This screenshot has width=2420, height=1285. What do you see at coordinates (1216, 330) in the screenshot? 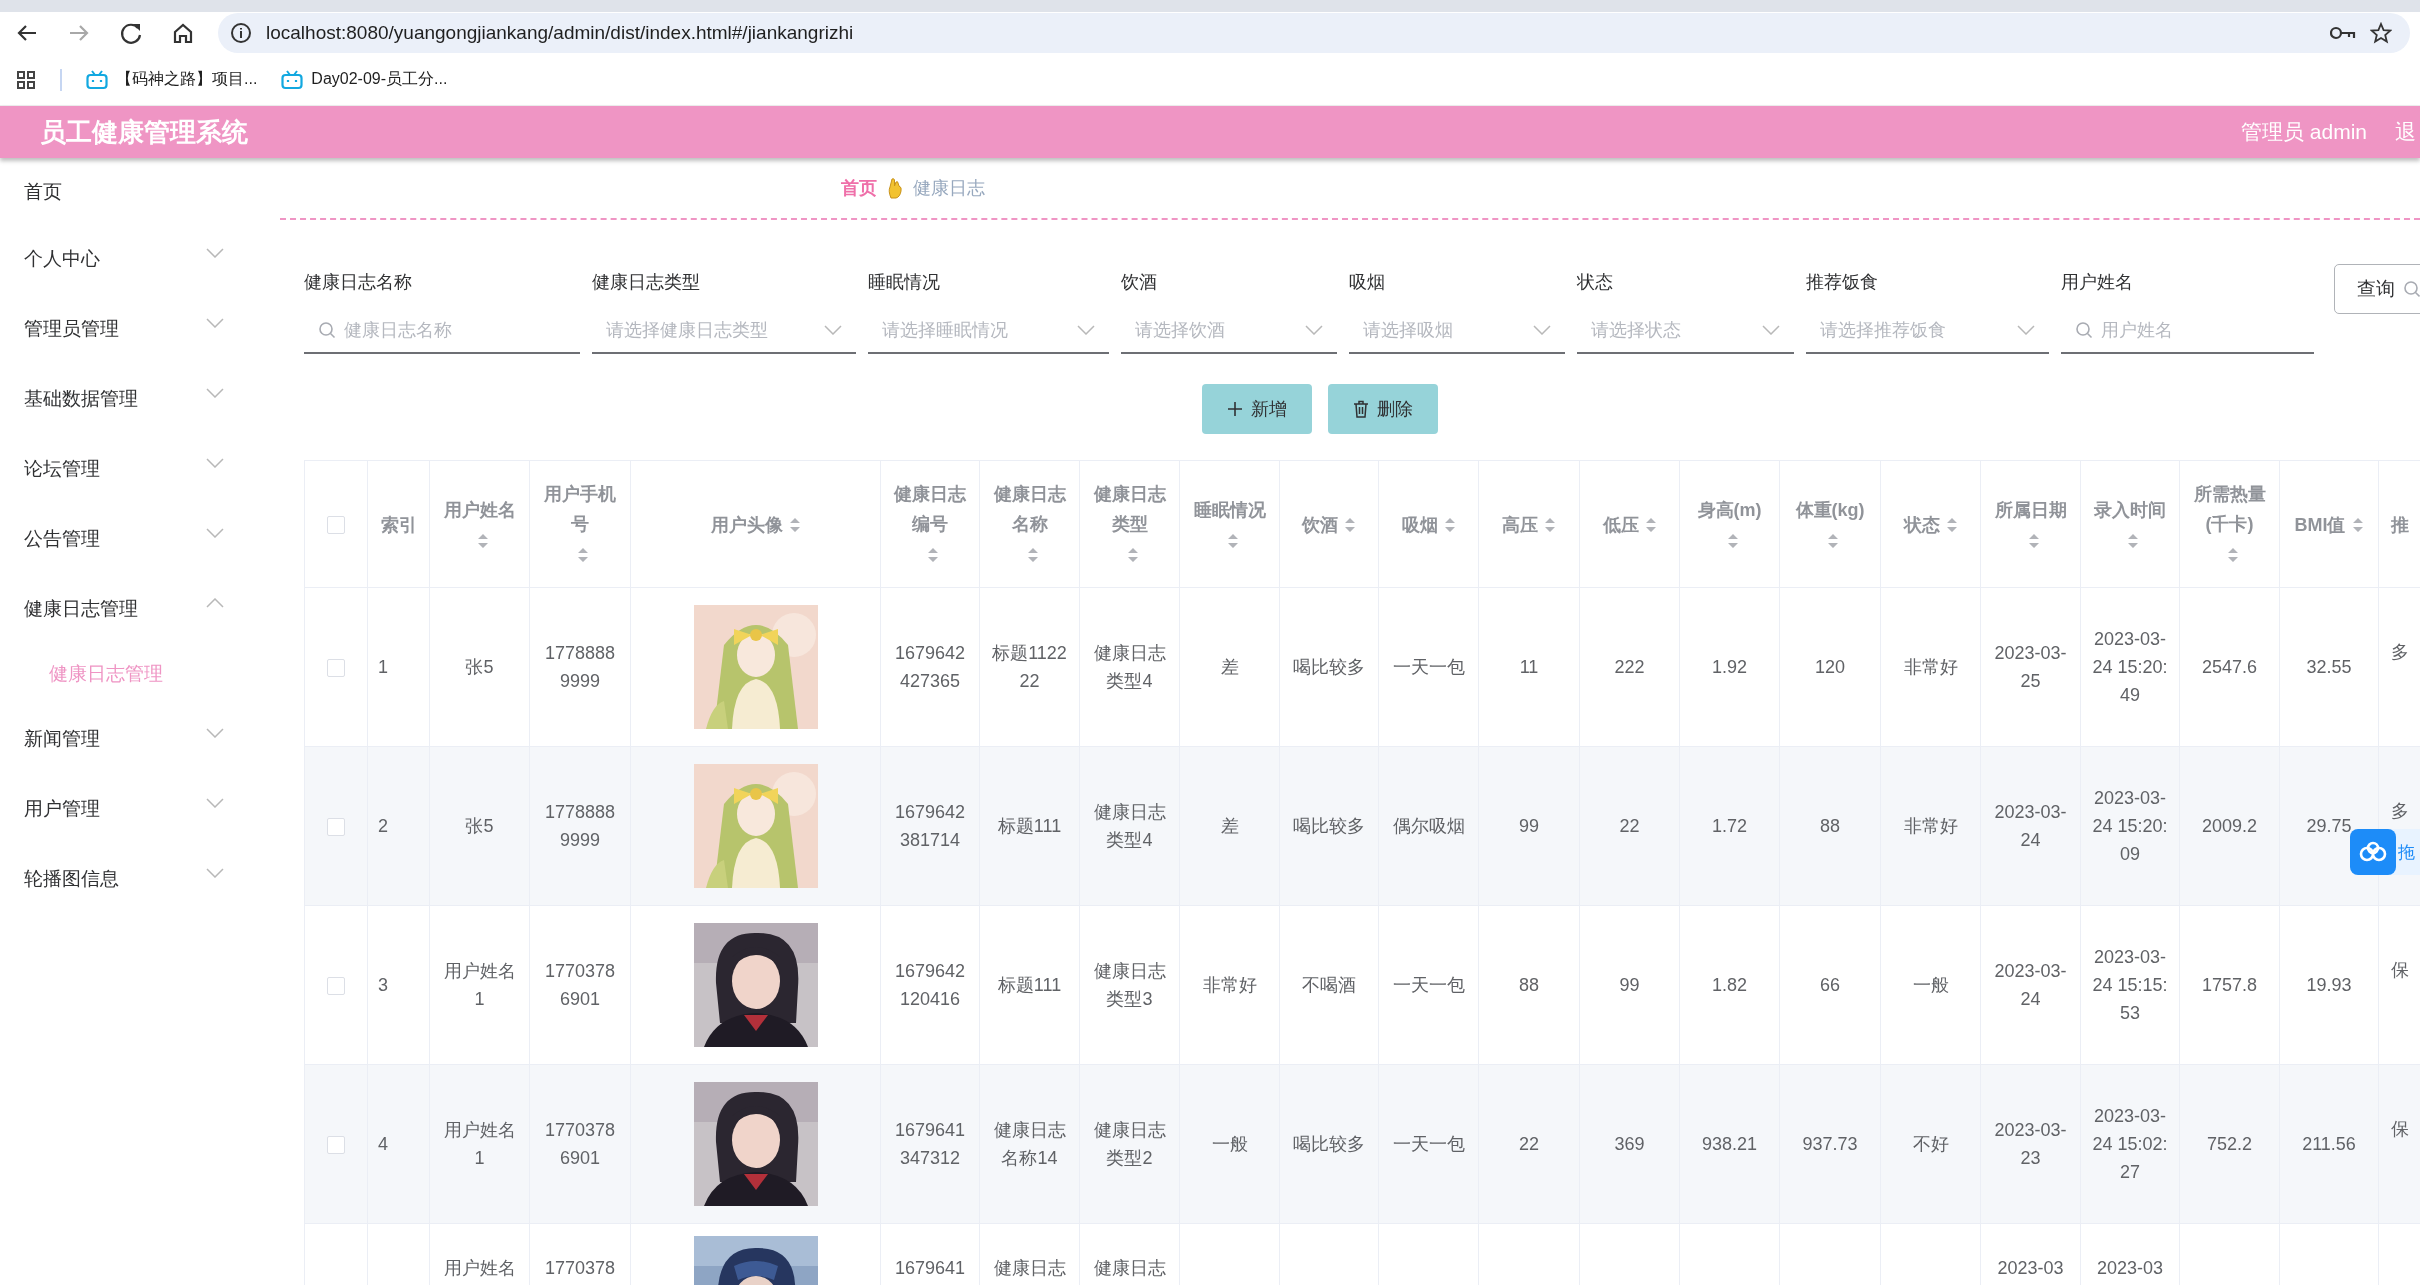
I see `select-field: 请选择饮酒` at bounding box center [1216, 330].